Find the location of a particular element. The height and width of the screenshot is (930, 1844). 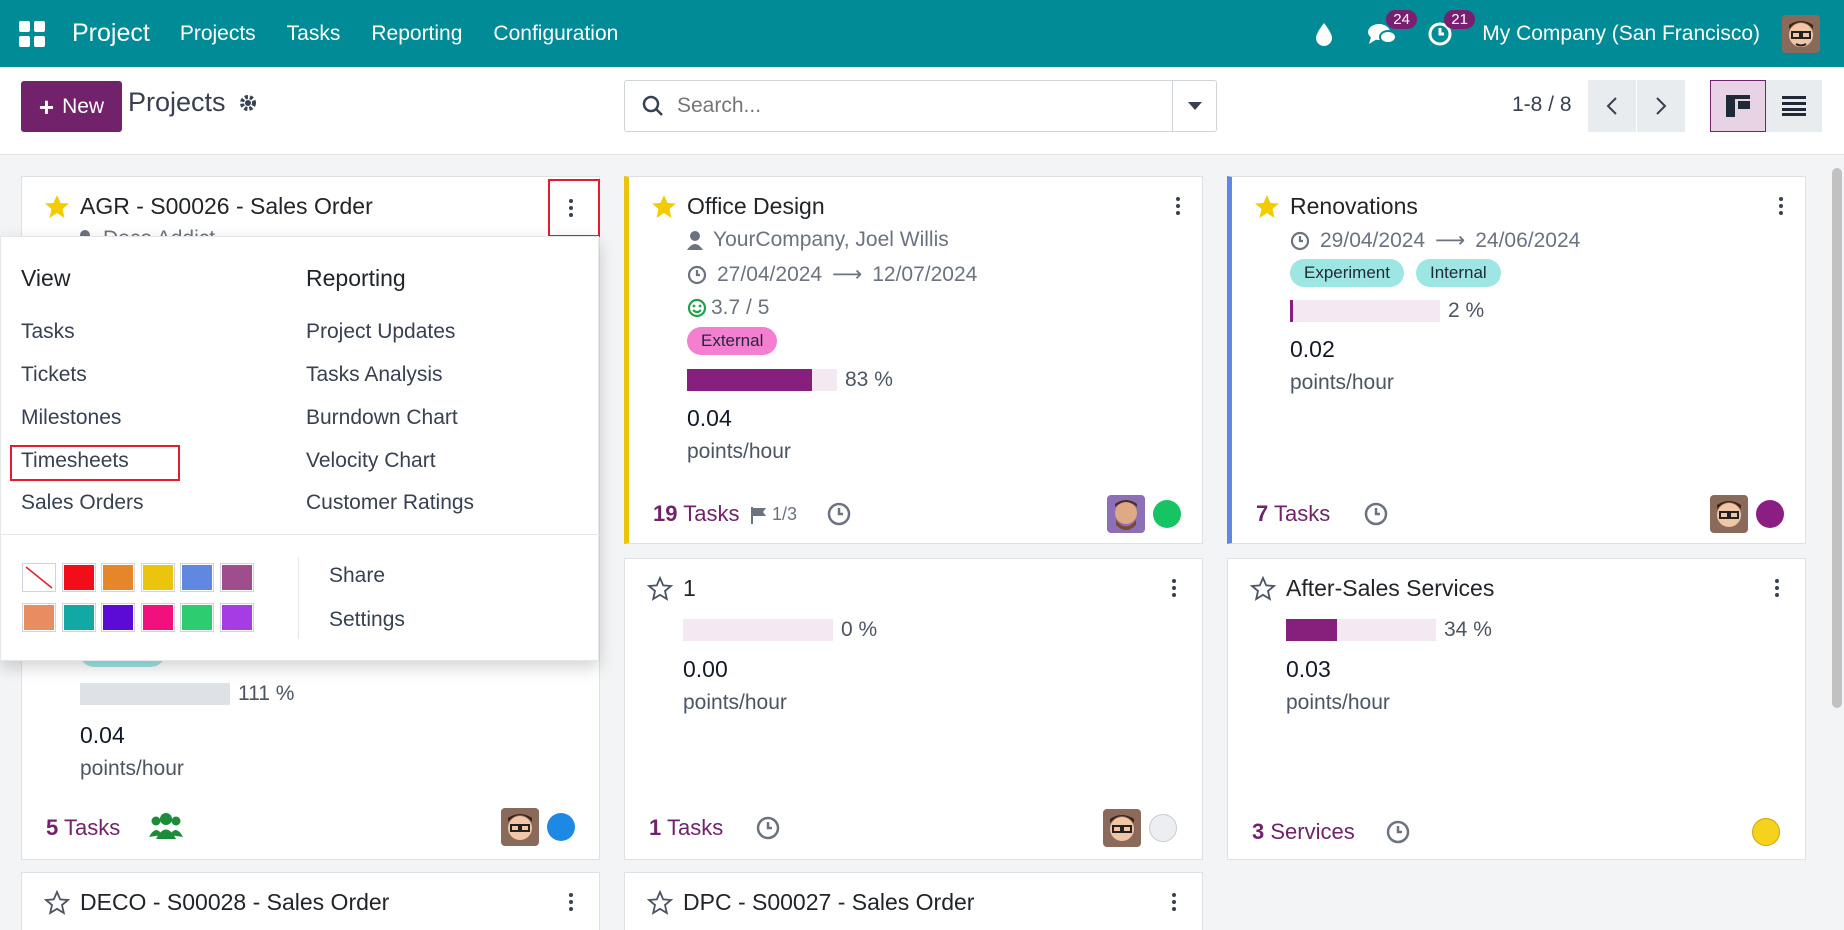

list-view-button is located at coordinates (1794, 106).